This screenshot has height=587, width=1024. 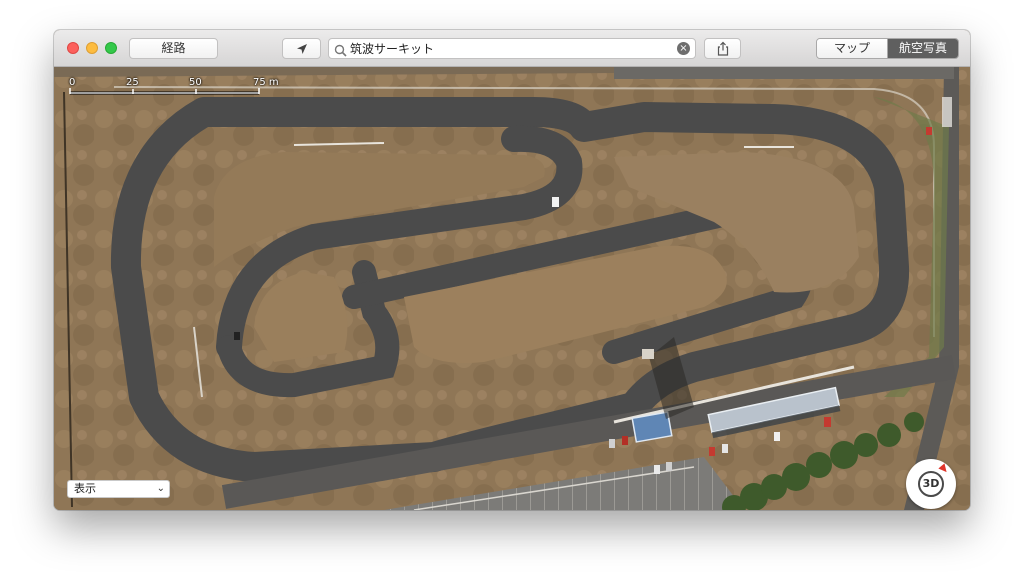 What do you see at coordinates (302, 51) in the screenshot?
I see `location-arrow-icon` at bounding box center [302, 51].